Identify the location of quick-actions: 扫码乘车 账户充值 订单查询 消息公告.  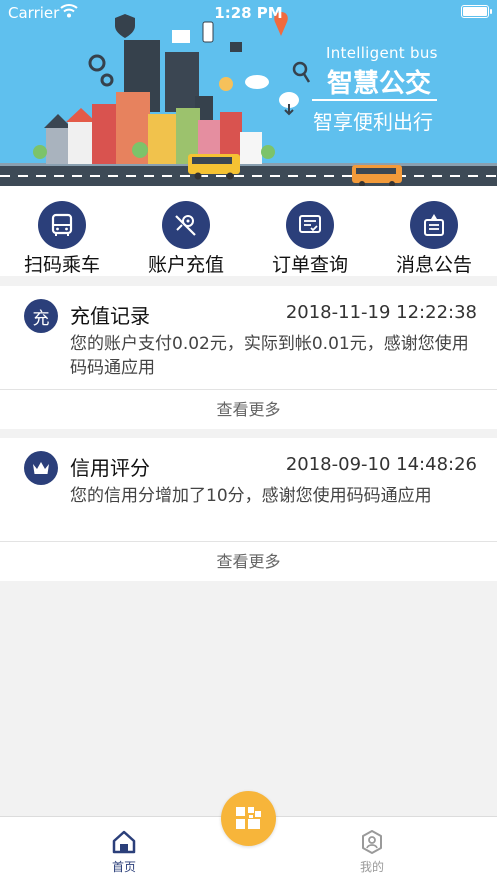
(248, 231).